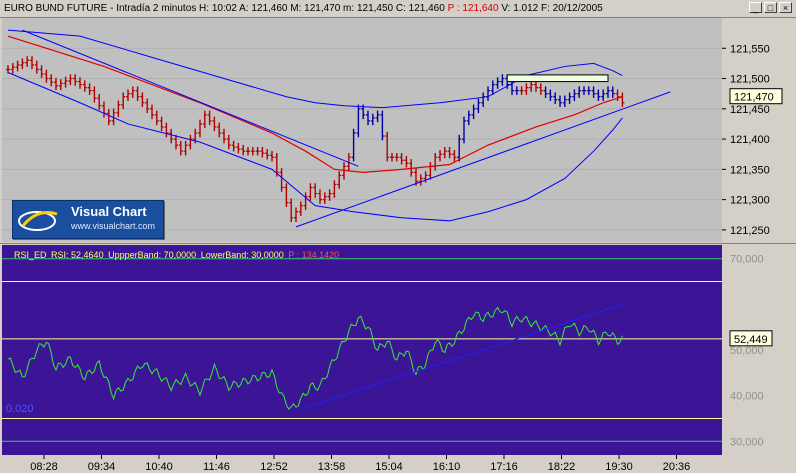  I want to click on p-value: P : 121,640, so click(473, 8).